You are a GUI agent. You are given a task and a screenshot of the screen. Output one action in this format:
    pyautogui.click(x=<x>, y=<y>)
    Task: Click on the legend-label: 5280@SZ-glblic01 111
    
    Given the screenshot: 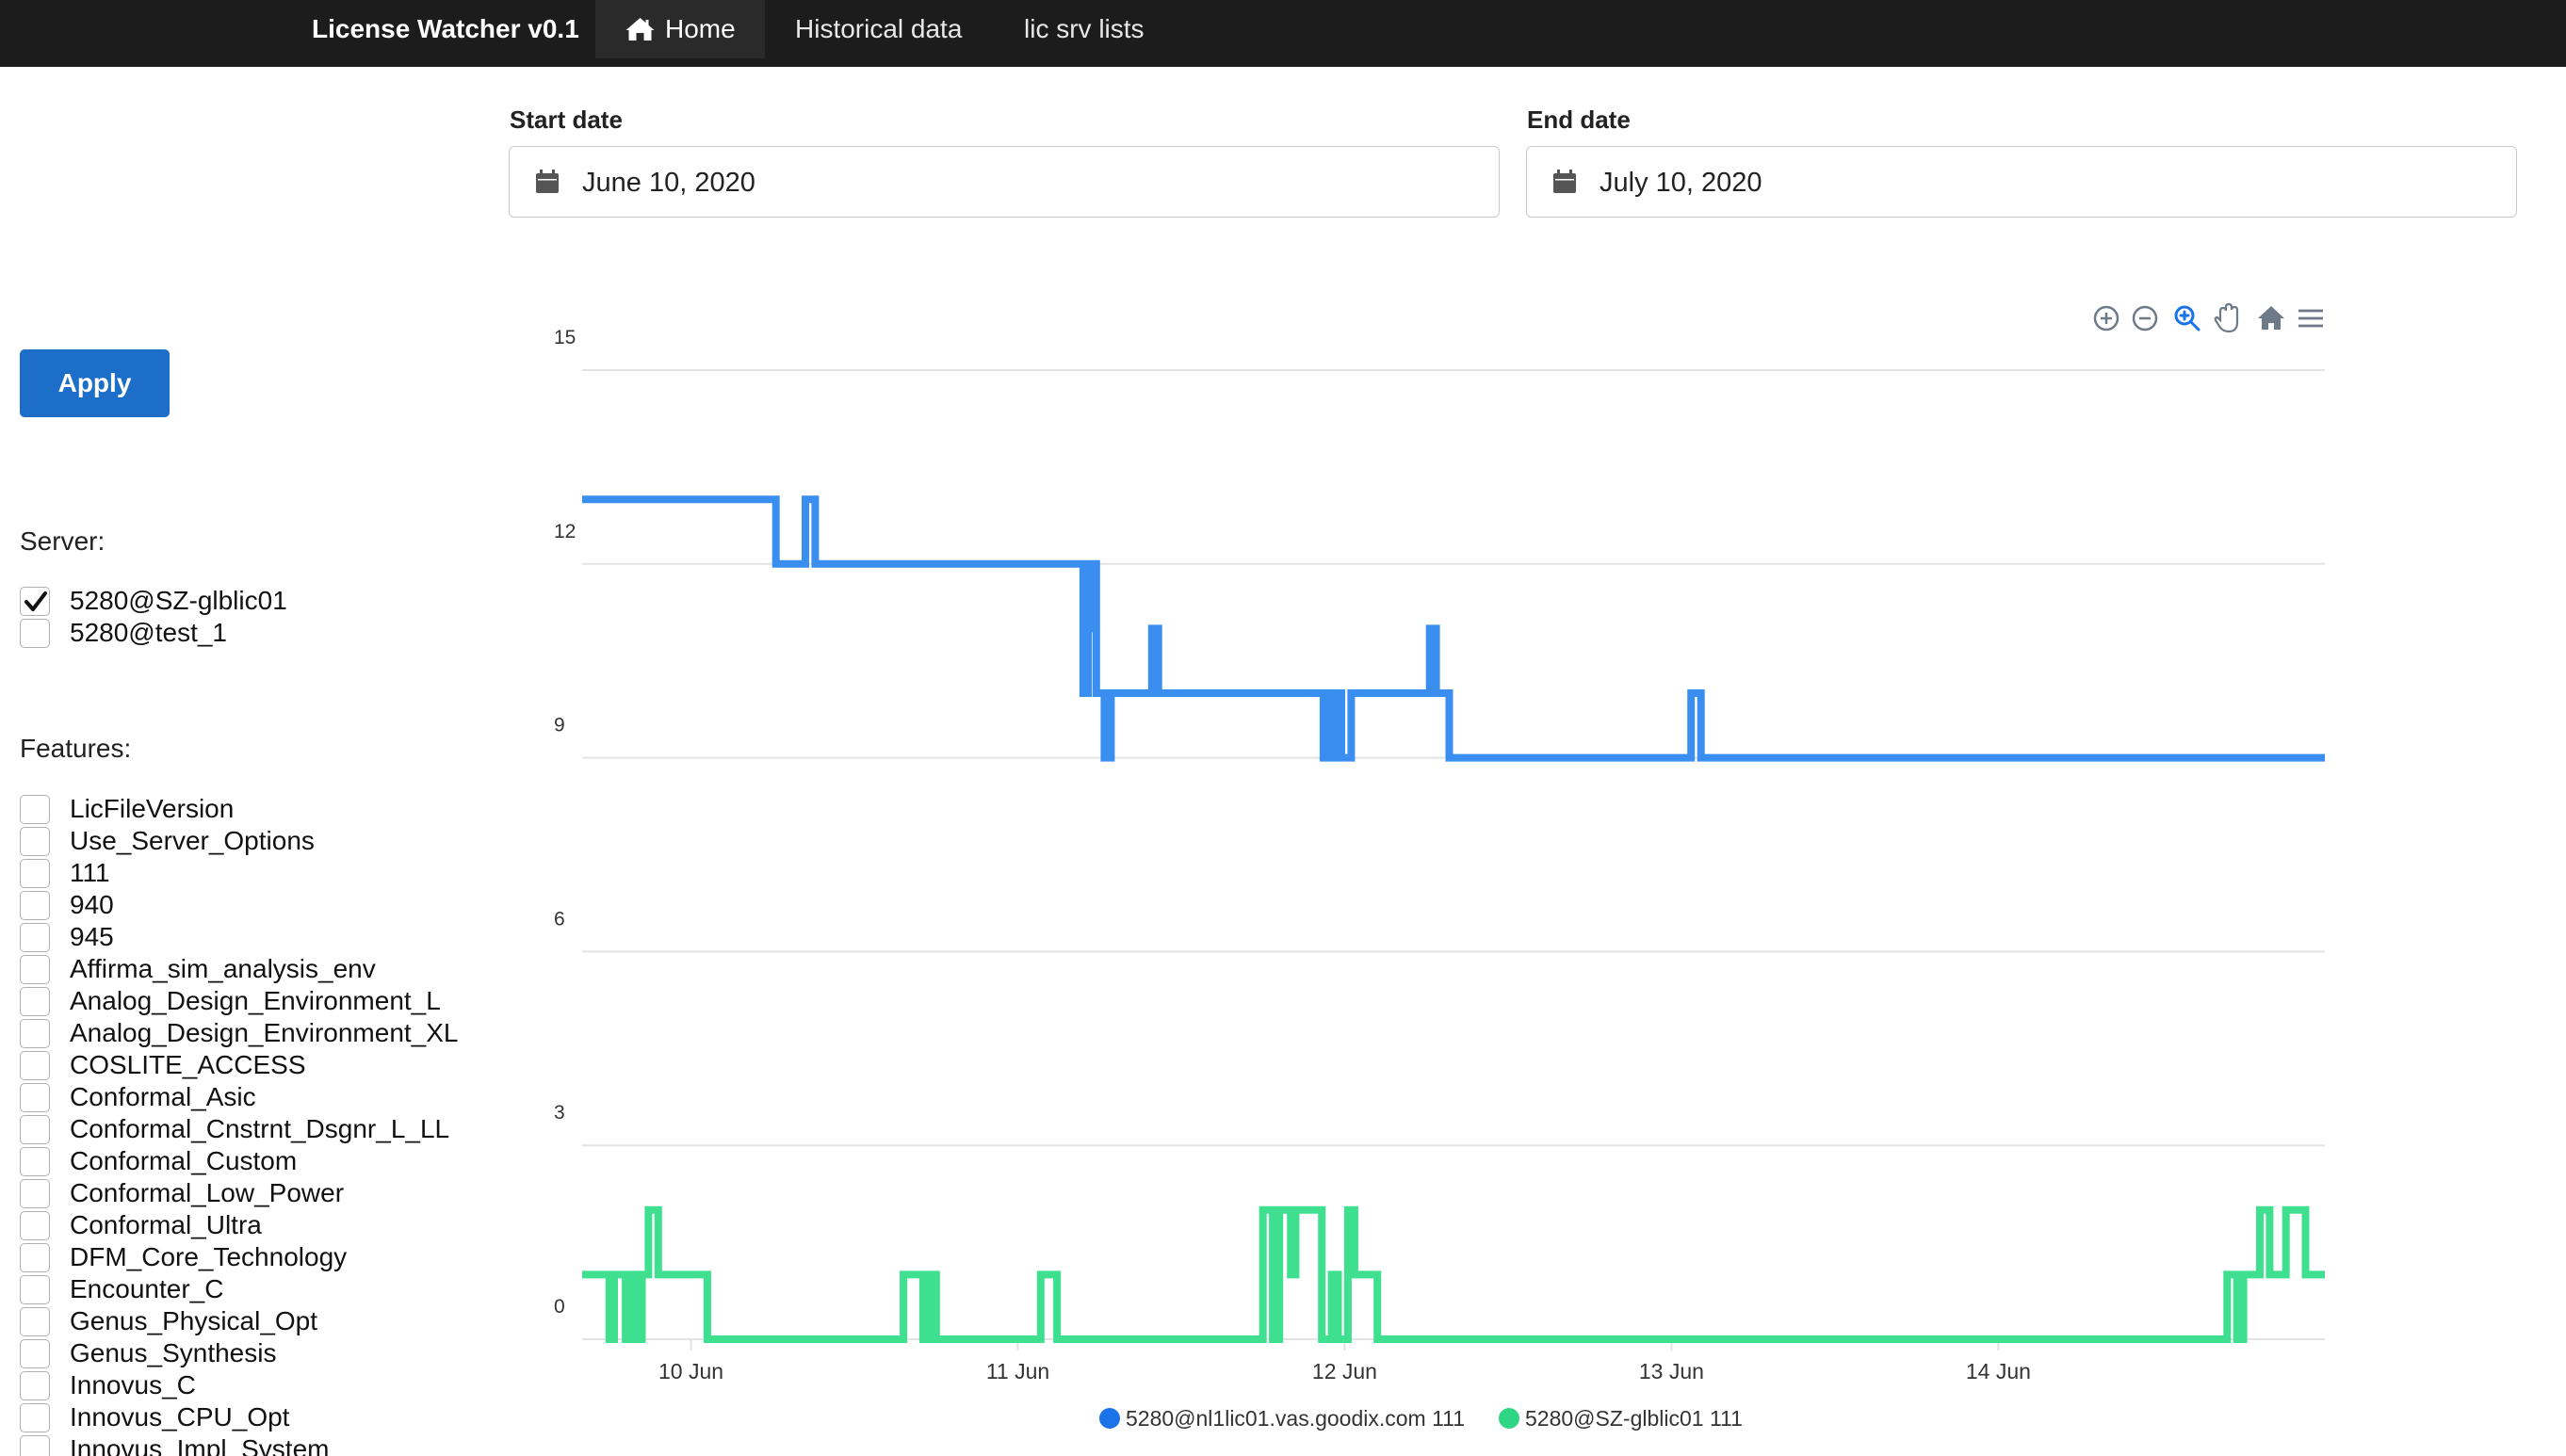 What is the action you would take?
    pyautogui.click(x=1634, y=1418)
    